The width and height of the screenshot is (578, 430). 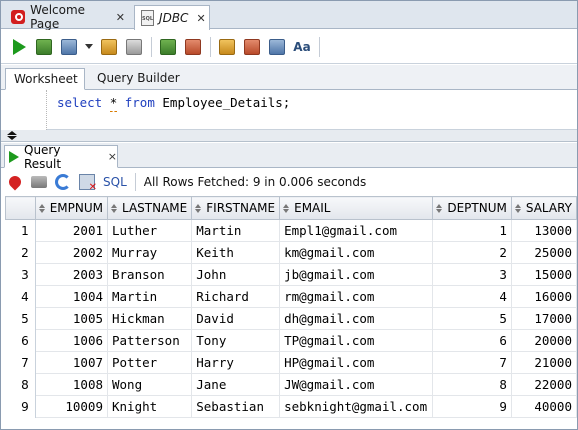 I want to click on row-number: 9, so click(x=20, y=406).